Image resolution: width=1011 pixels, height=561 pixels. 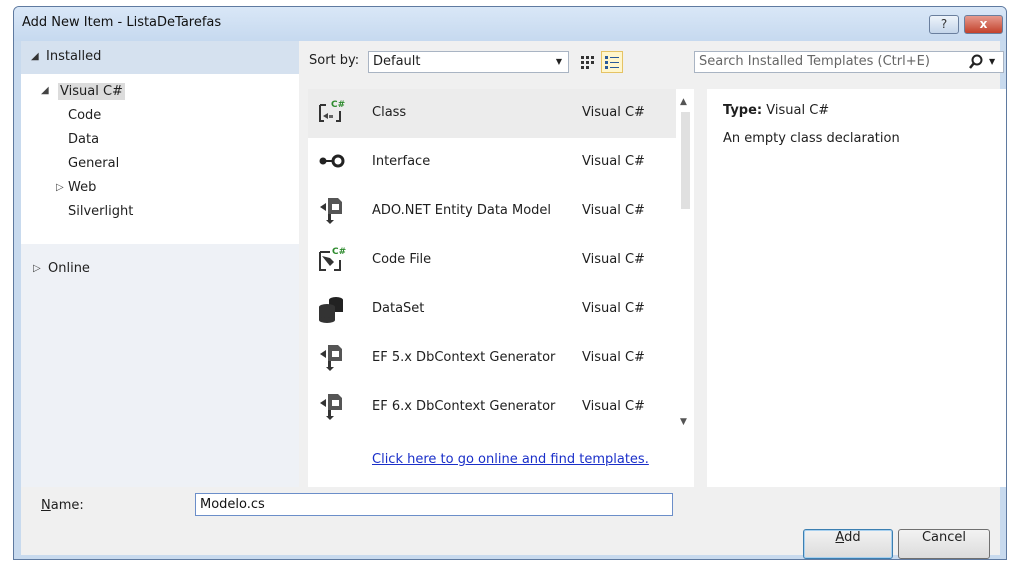 I want to click on grid-view-icon, so click(x=587, y=62).